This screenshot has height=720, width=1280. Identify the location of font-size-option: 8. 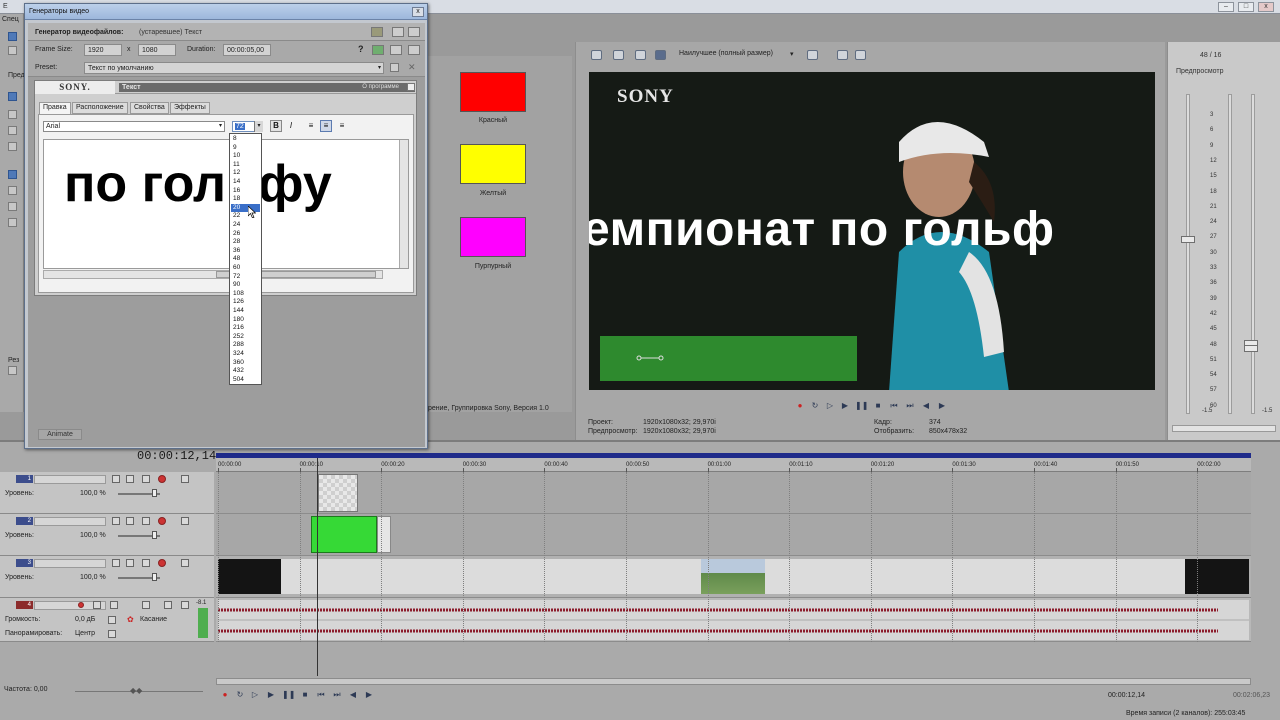
(245, 139).